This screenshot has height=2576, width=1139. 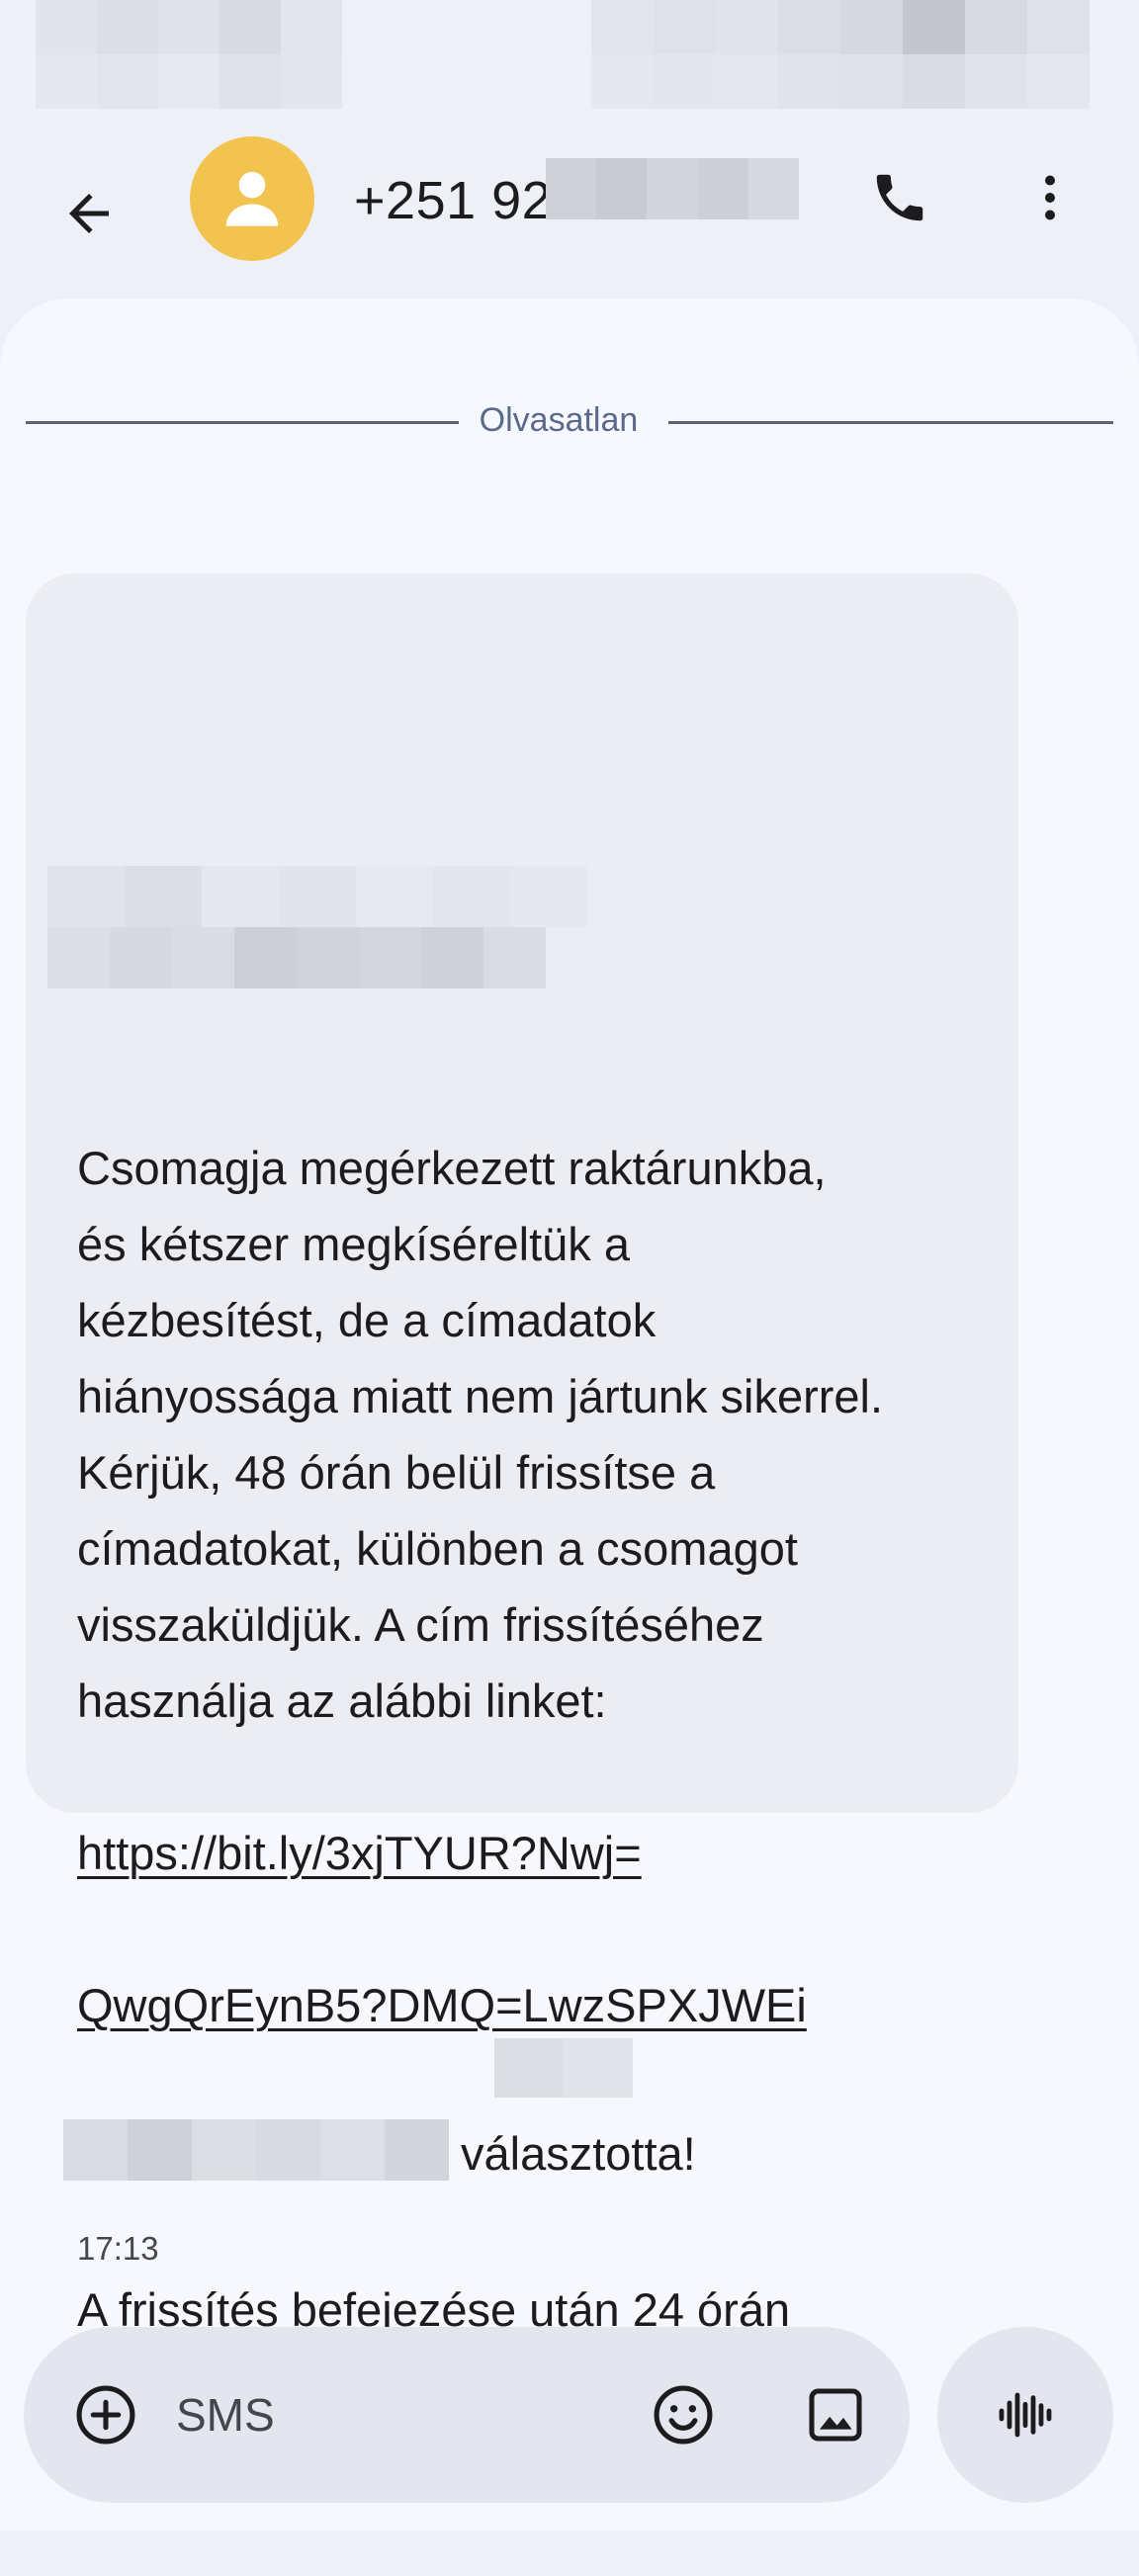 What do you see at coordinates (569, 54) in the screenshot?
I see `status-bar` at bounding box center [569, 54].